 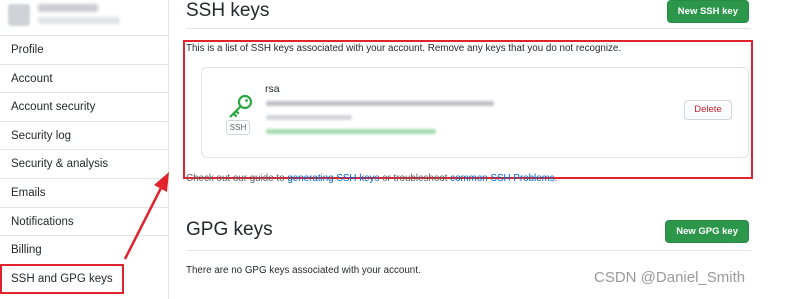 I want to click on sidebar-item-profile: Profile, so click(x=84, y=49).